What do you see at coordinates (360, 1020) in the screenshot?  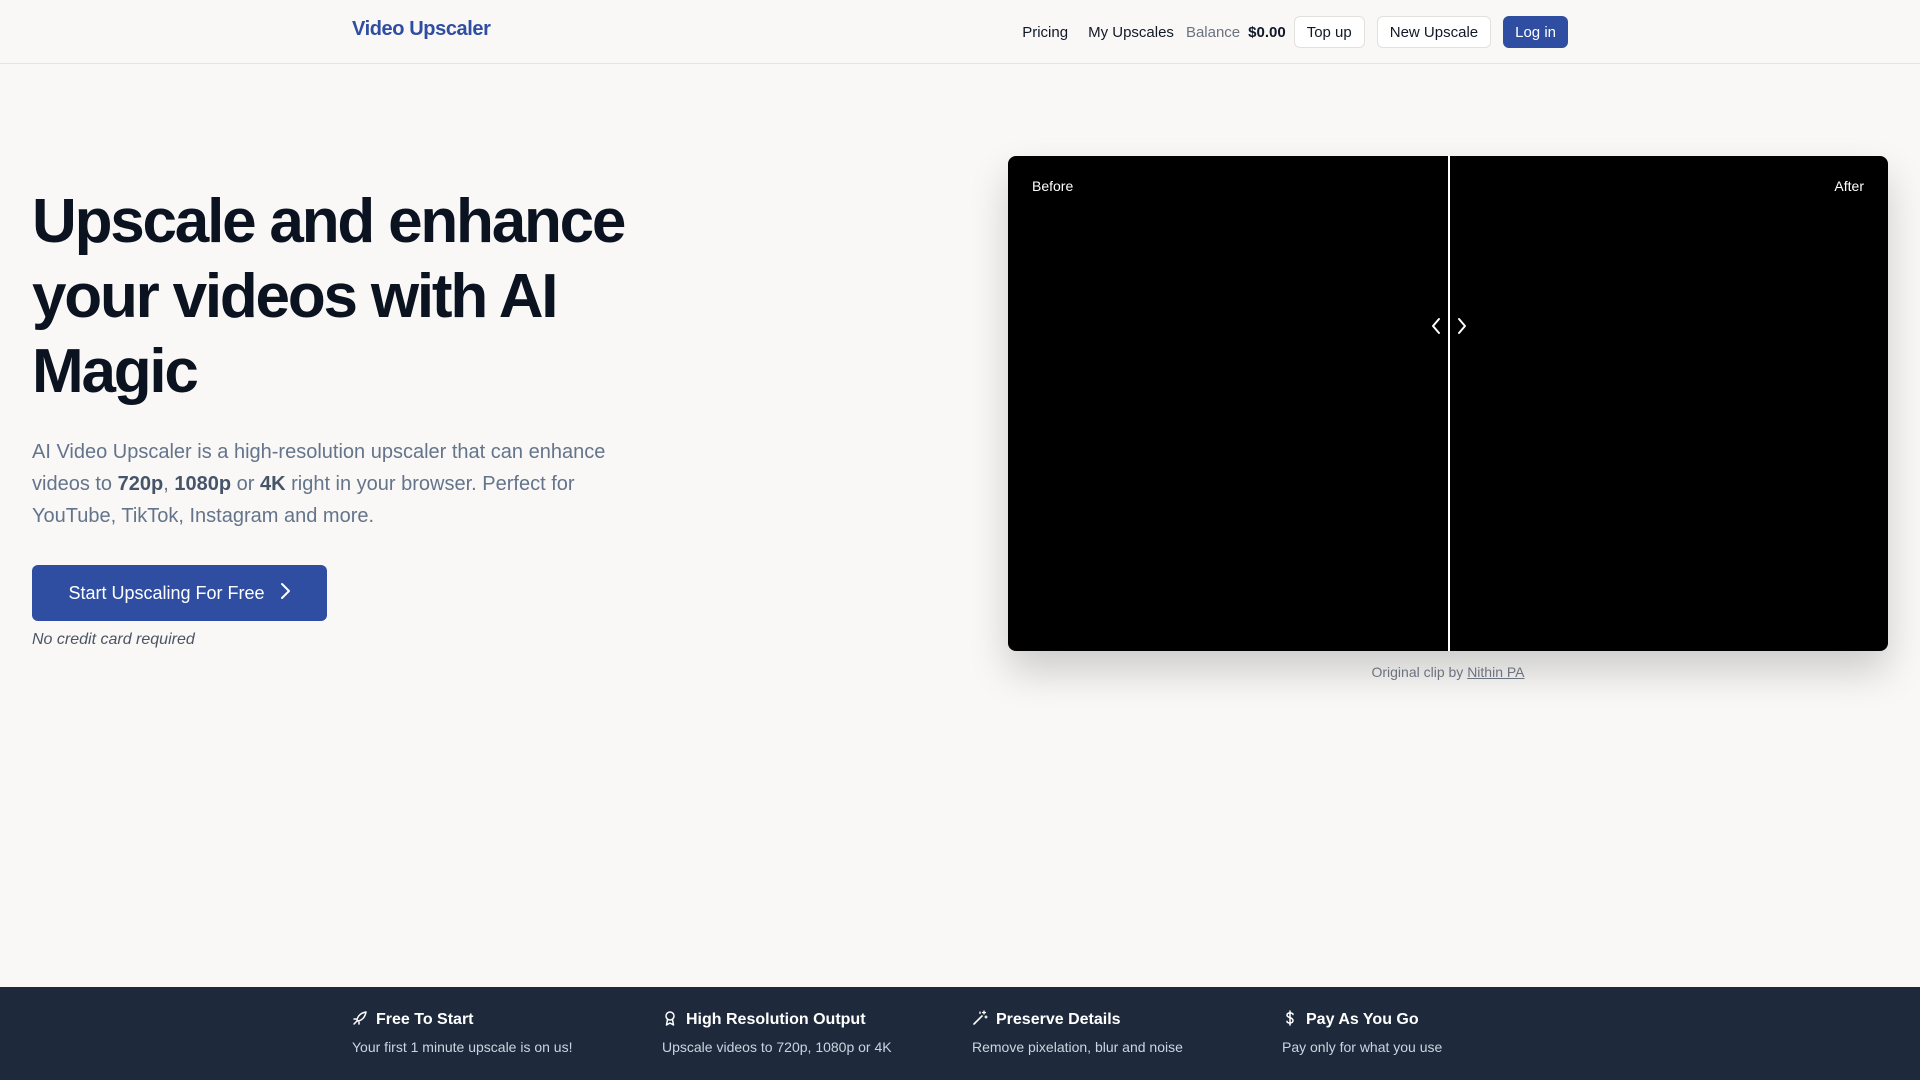 I see `rocket-icon` at bounding box center [360, 1020].